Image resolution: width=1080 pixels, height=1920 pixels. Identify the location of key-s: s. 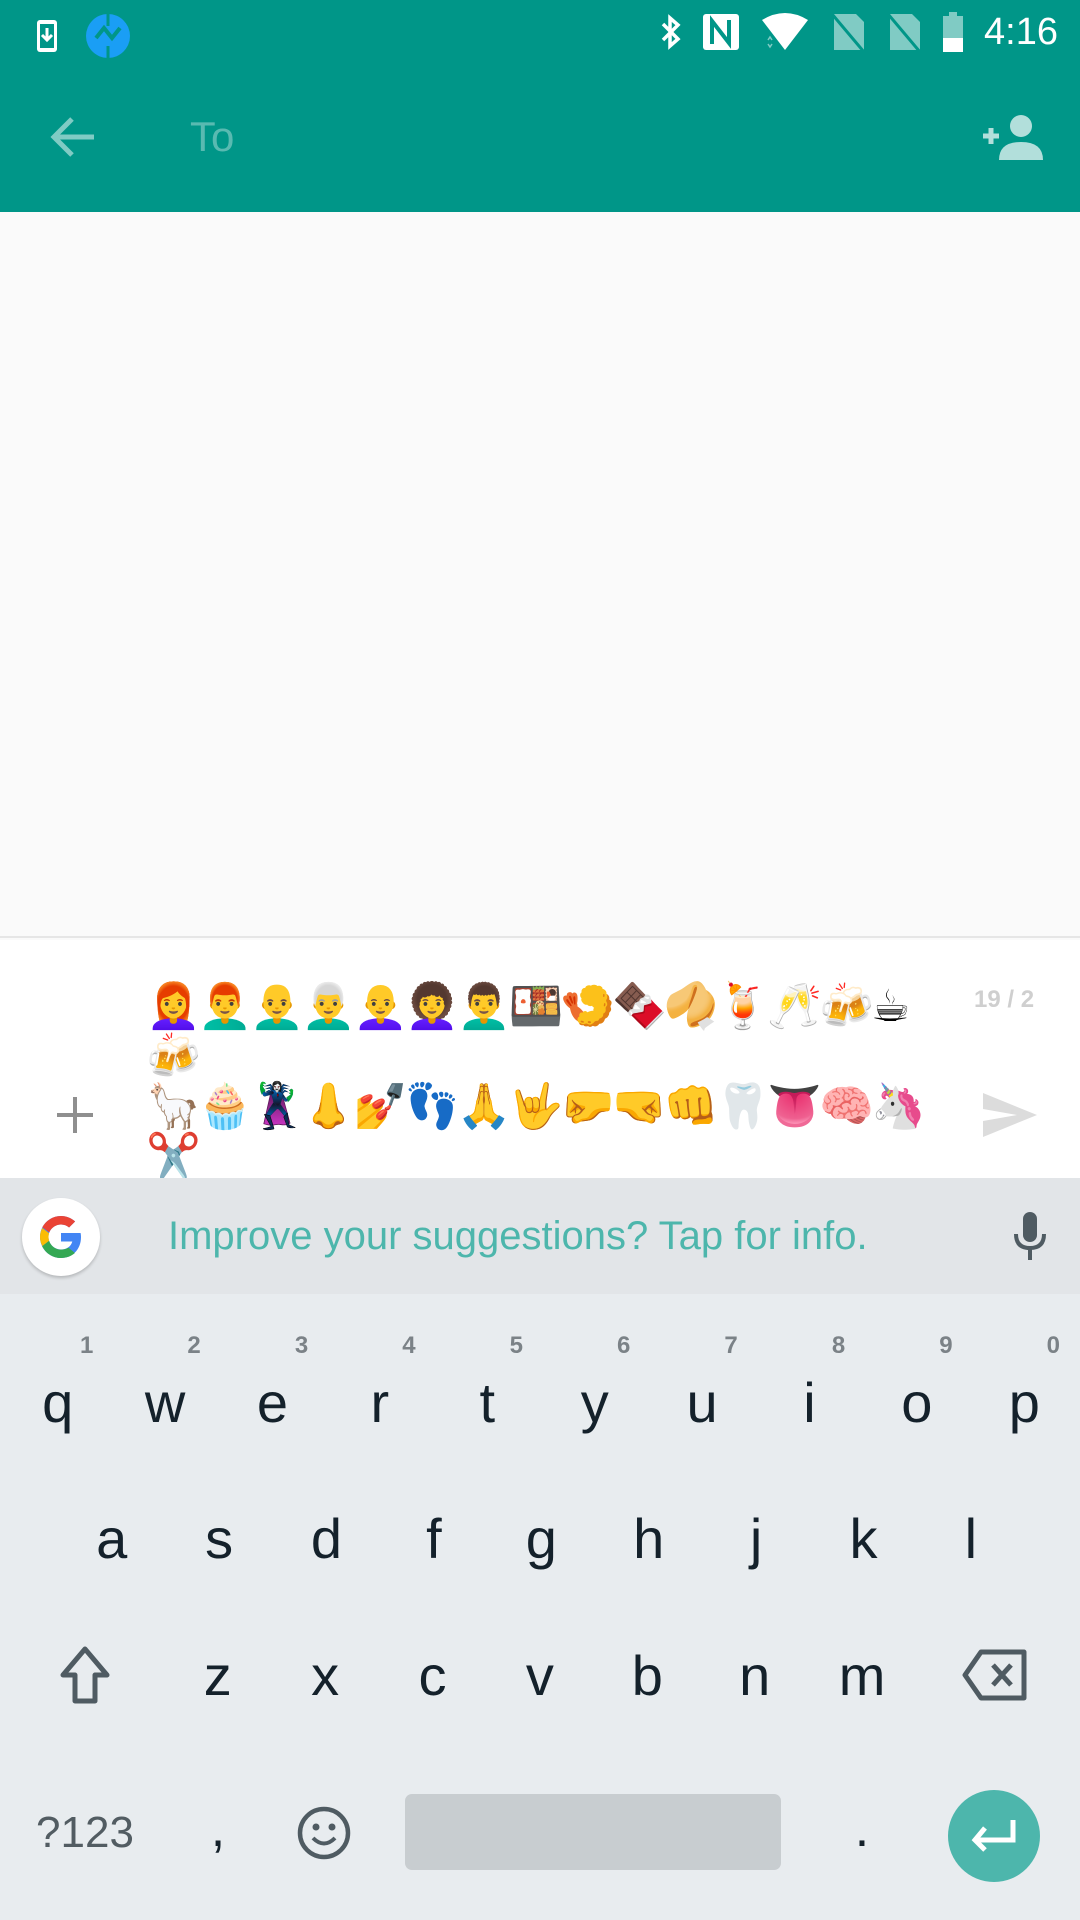
(218, 1538).